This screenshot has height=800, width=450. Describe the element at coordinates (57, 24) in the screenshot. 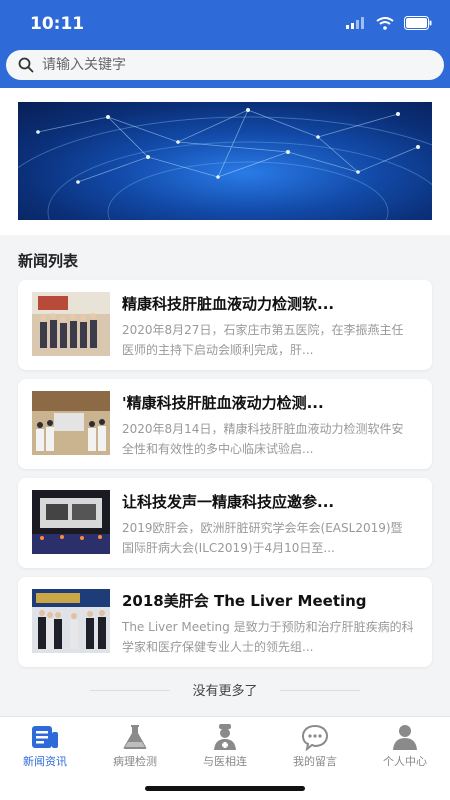

I see `status-time: 10:11` at that location.